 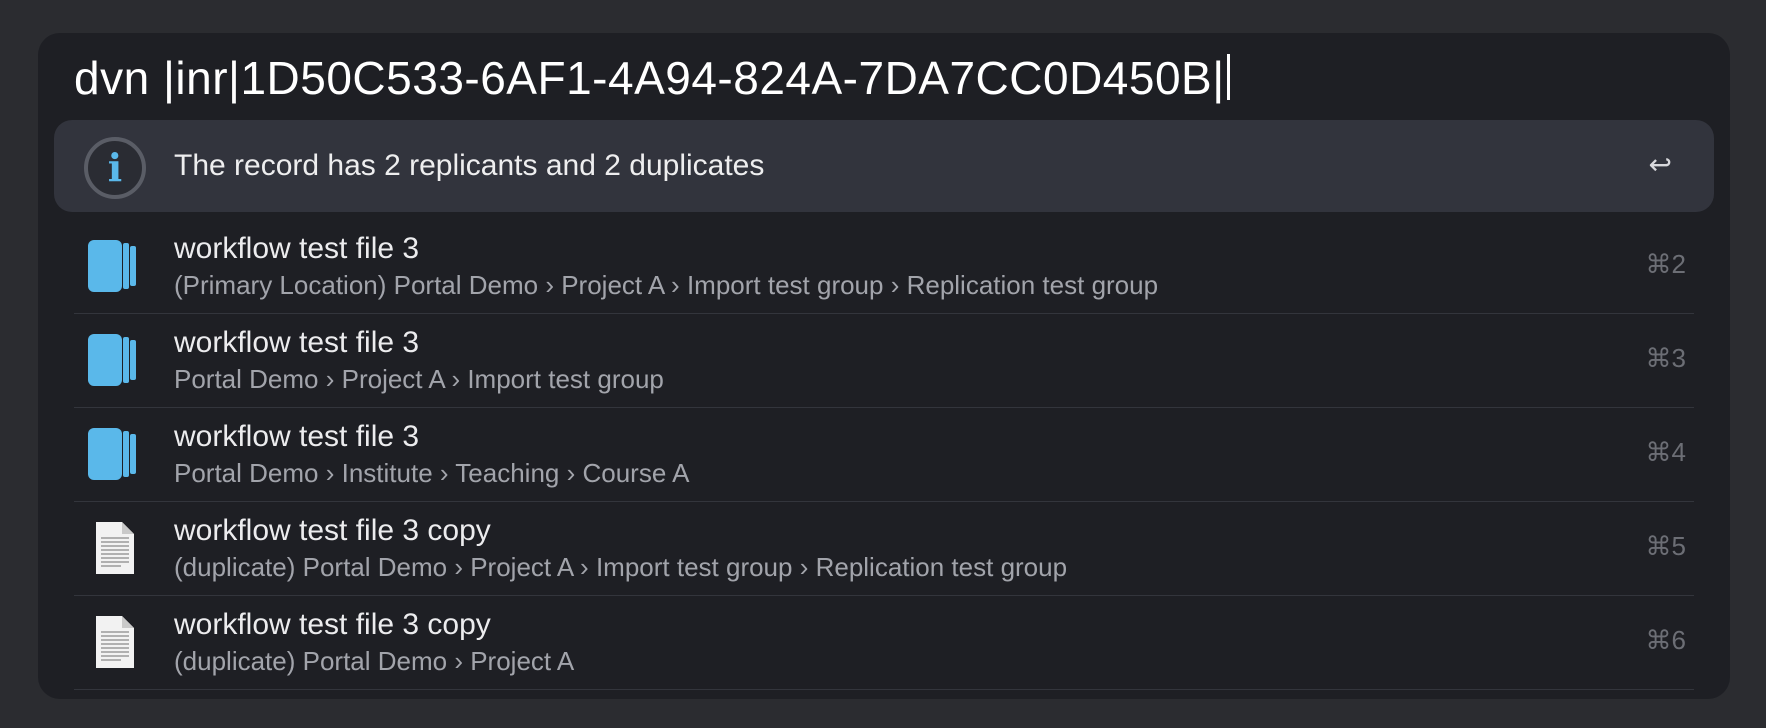 I want to click on info-icon: i, so click(x=115, y=168).